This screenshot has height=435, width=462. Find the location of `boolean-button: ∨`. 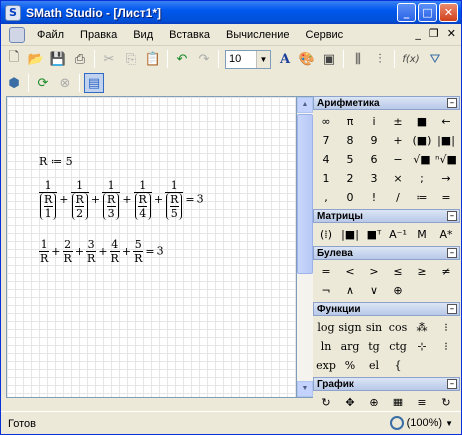

boolean-button: ∨ is located at coordinates (374, 290).